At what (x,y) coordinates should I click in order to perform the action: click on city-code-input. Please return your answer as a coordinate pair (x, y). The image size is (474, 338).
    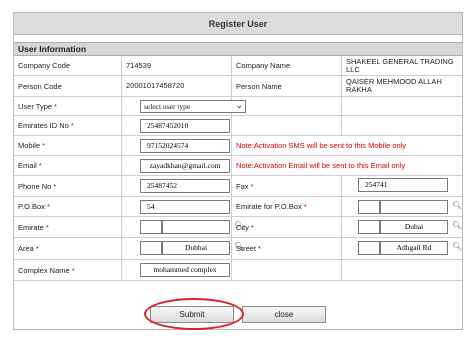
    Looking at the image, I should click on (369, 227).